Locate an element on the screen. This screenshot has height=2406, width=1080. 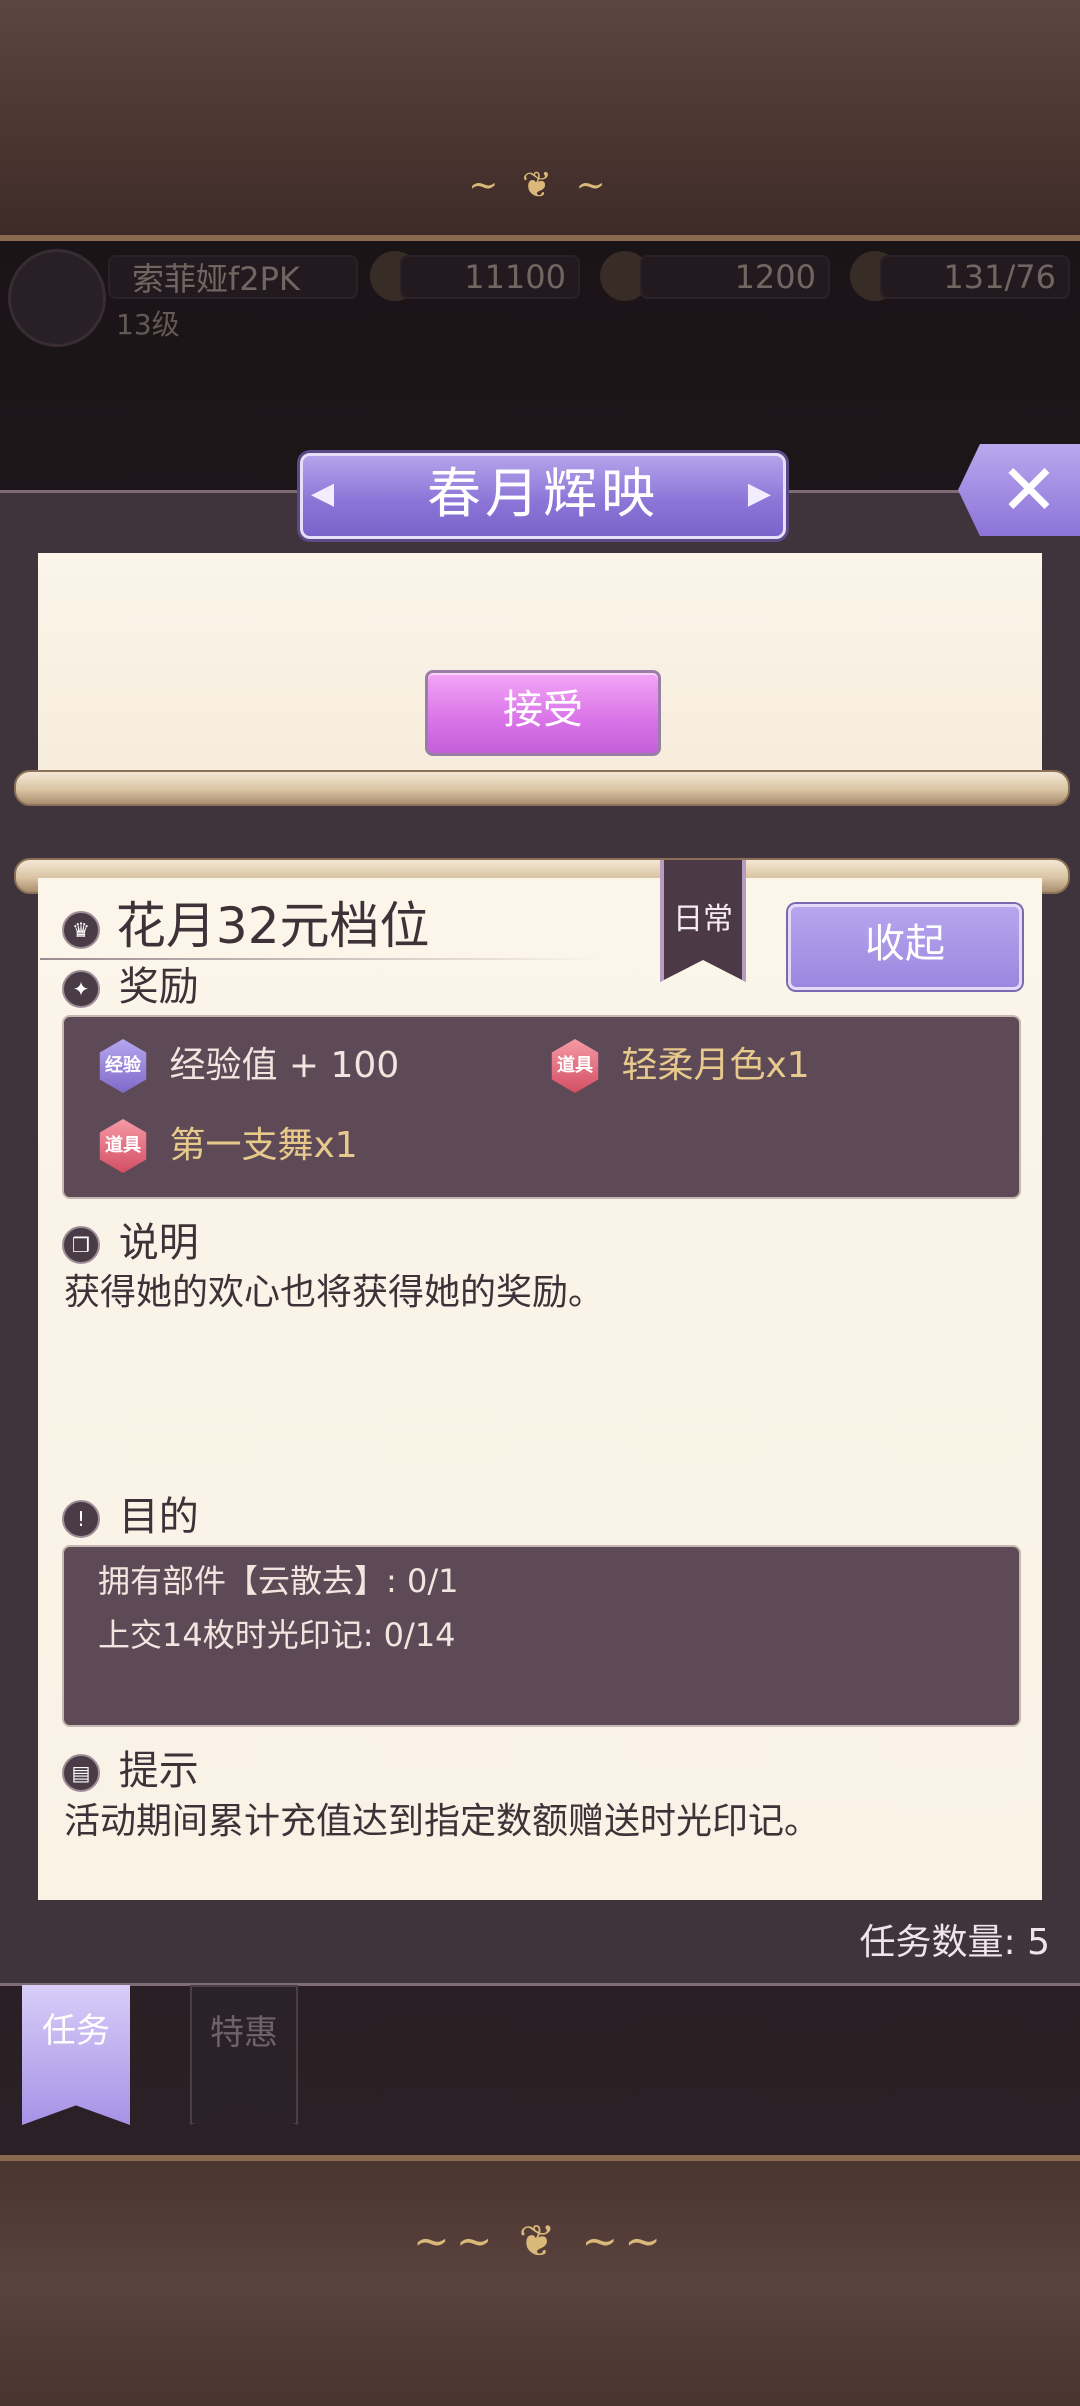
reward-label: 轻柔月色x1 is located at coordinates (715, 1065).